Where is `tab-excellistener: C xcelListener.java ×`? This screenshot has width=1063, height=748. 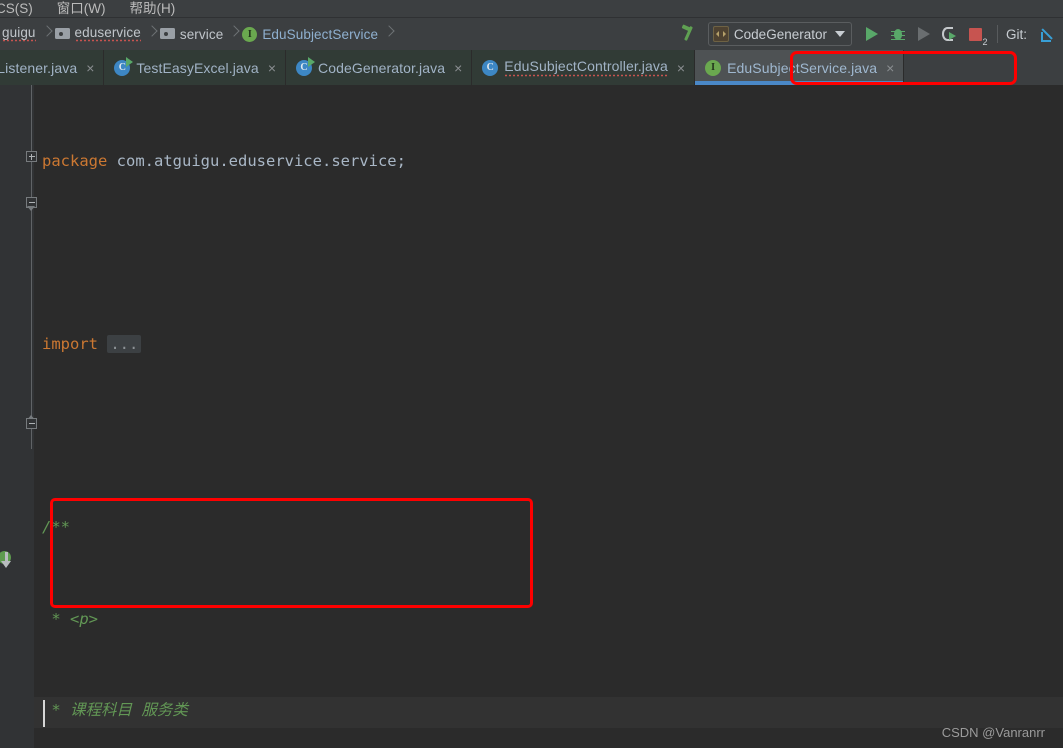
tab-excellistener: C xcelListener.java × is located at coordinates (52, 67).